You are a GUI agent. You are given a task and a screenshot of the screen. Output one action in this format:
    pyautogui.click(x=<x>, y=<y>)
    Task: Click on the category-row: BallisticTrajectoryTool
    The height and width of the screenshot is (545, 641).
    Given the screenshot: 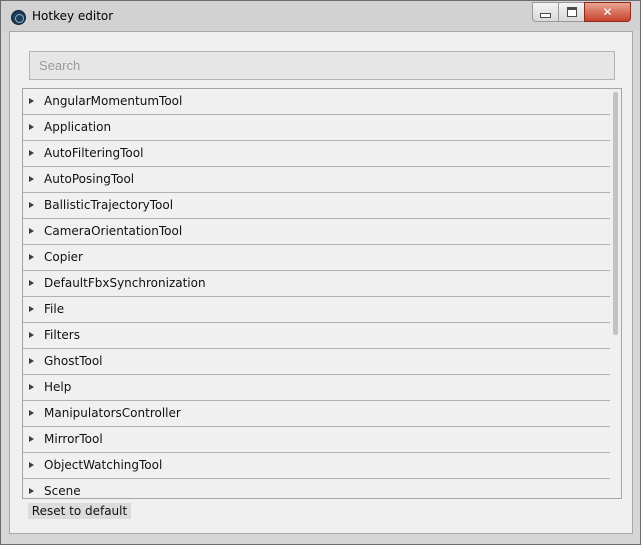 What is the action you would take?
    pyautogui.click(x=316, y=206)
    